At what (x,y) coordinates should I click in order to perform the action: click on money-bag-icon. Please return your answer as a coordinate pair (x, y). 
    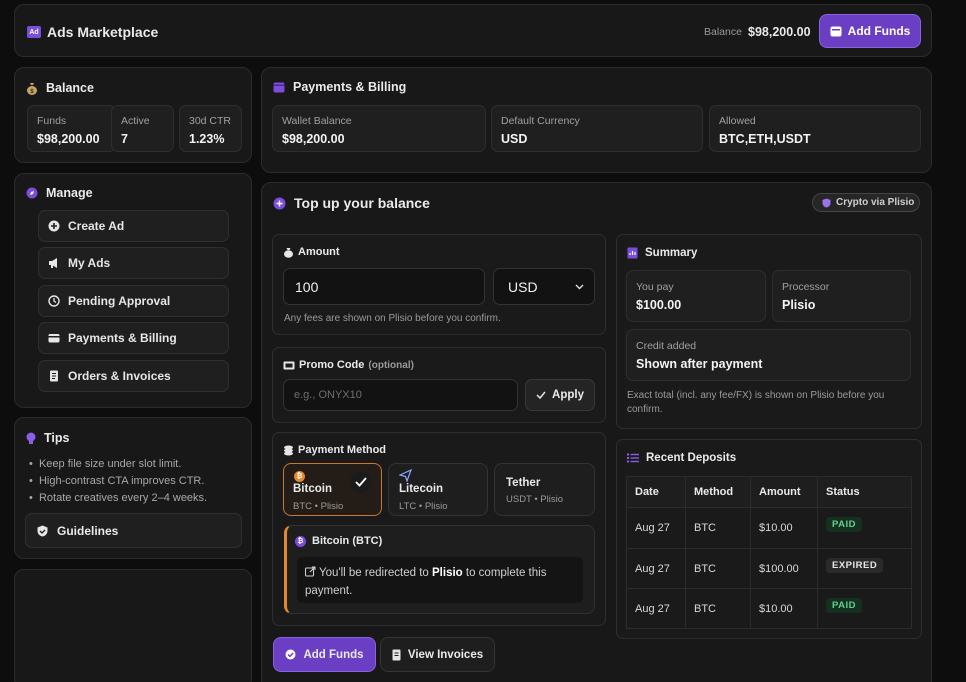
    Looking at the image, I should click on (288, 252).